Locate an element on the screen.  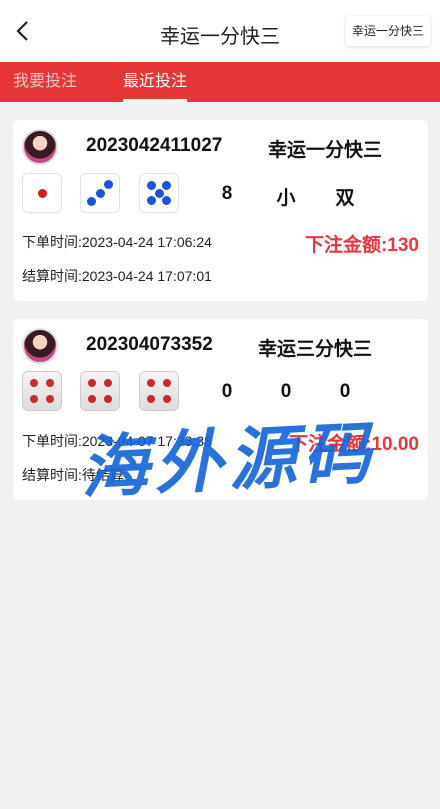
watermark: 海外源码 is located at coordinates (228, 461).